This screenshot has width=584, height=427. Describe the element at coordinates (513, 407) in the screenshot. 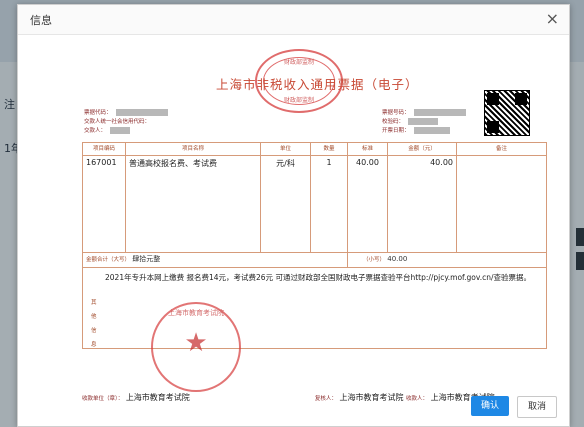

I see `dialog-buttons: 确认 取消` at that location.